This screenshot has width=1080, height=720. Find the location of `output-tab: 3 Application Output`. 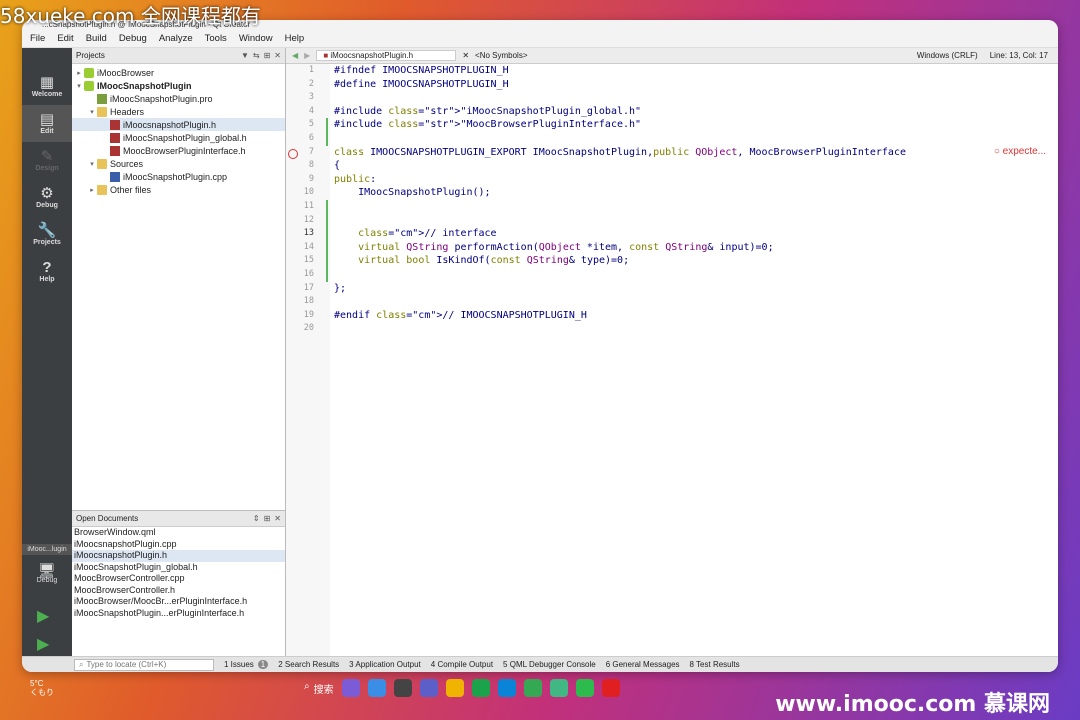

output-tab: 3 Application Output is located at coordinates (385, 664).